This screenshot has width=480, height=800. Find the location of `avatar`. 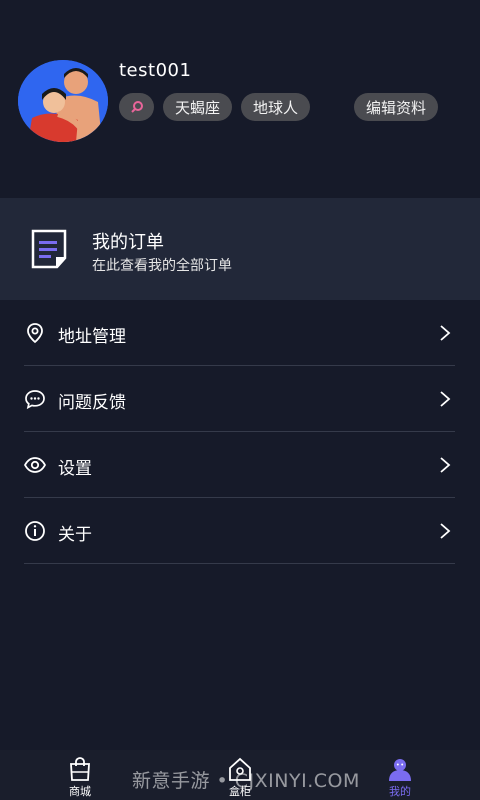

avatar is located at coordinates (63, 101).